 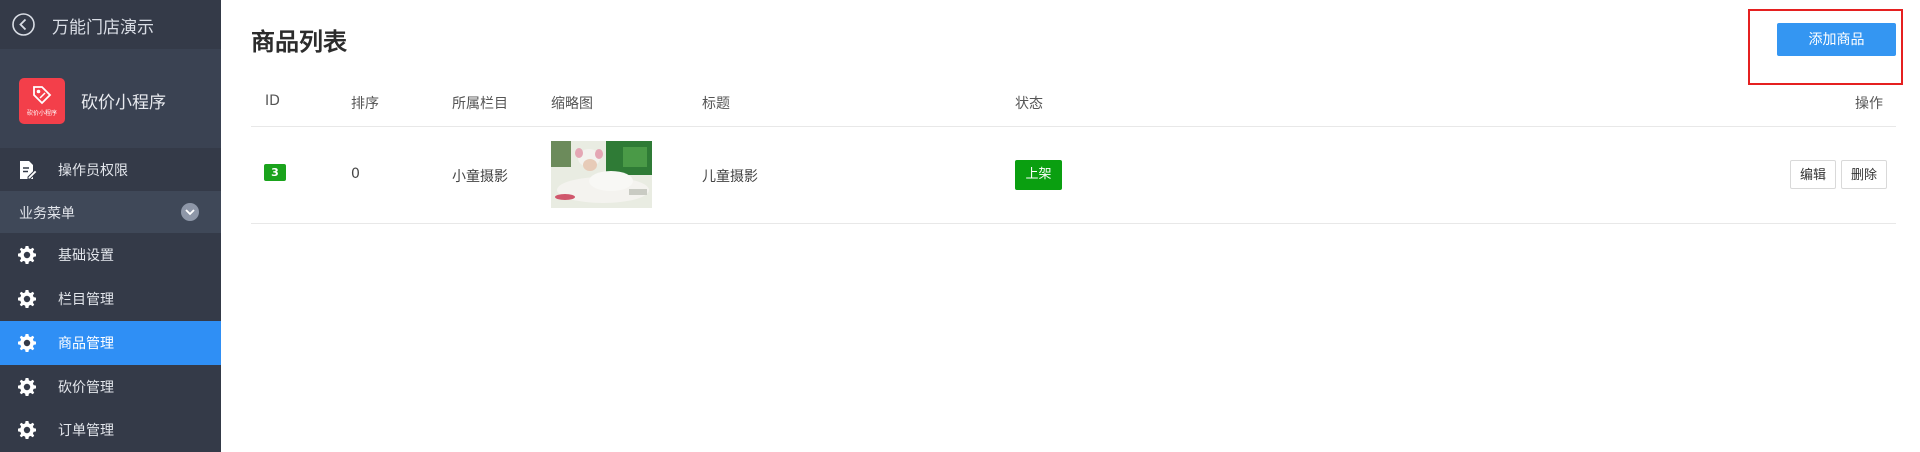 I want to click on sidebar-item-bargain-management: 砍价管理, so click(x=110, y=387).